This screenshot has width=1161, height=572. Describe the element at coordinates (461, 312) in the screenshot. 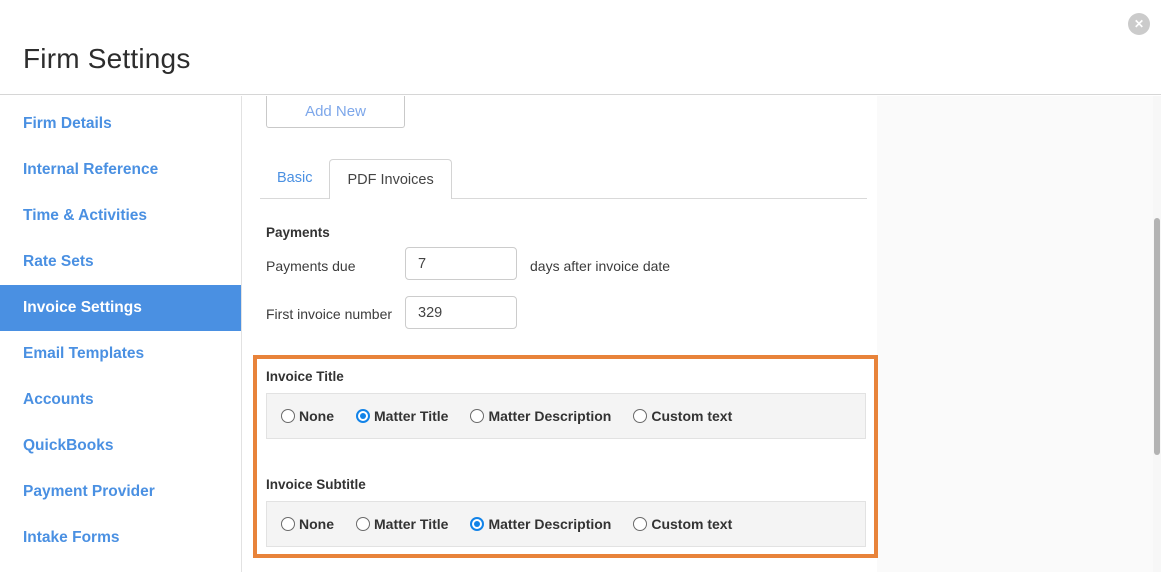

I see `first-invoice-number-input` at that location.